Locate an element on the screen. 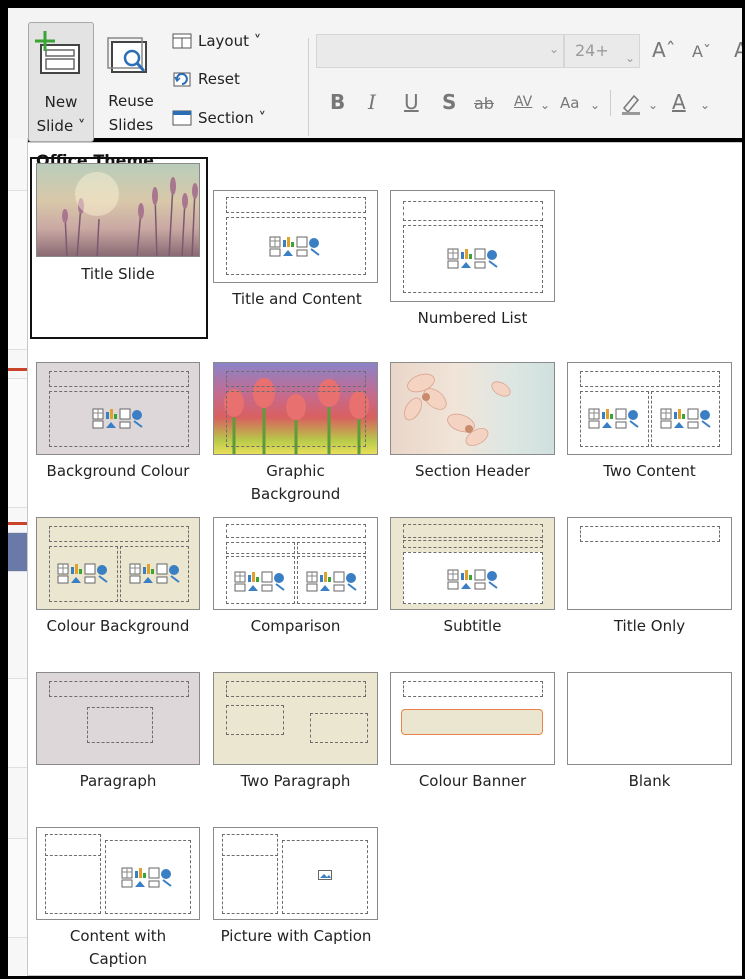 Image resolution: width=745 pixels, height=979 pixels. layout-caption: Blank is located at coordinates (649, 781).